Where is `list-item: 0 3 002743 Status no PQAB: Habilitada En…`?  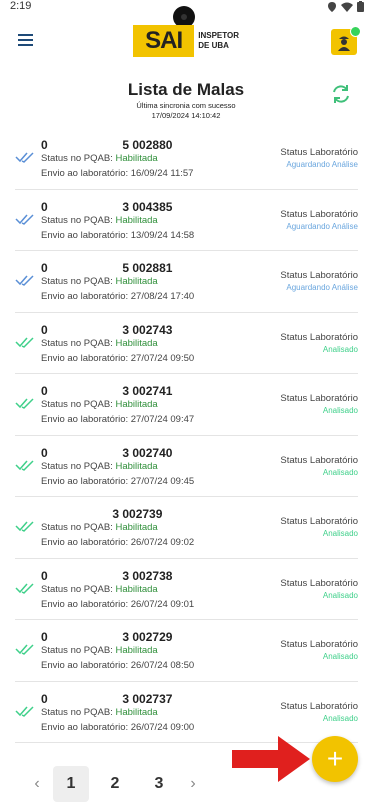 list-item: 0 3 002743 Status no PQAB: Habilitada En… is located at coordinates (186, 343).